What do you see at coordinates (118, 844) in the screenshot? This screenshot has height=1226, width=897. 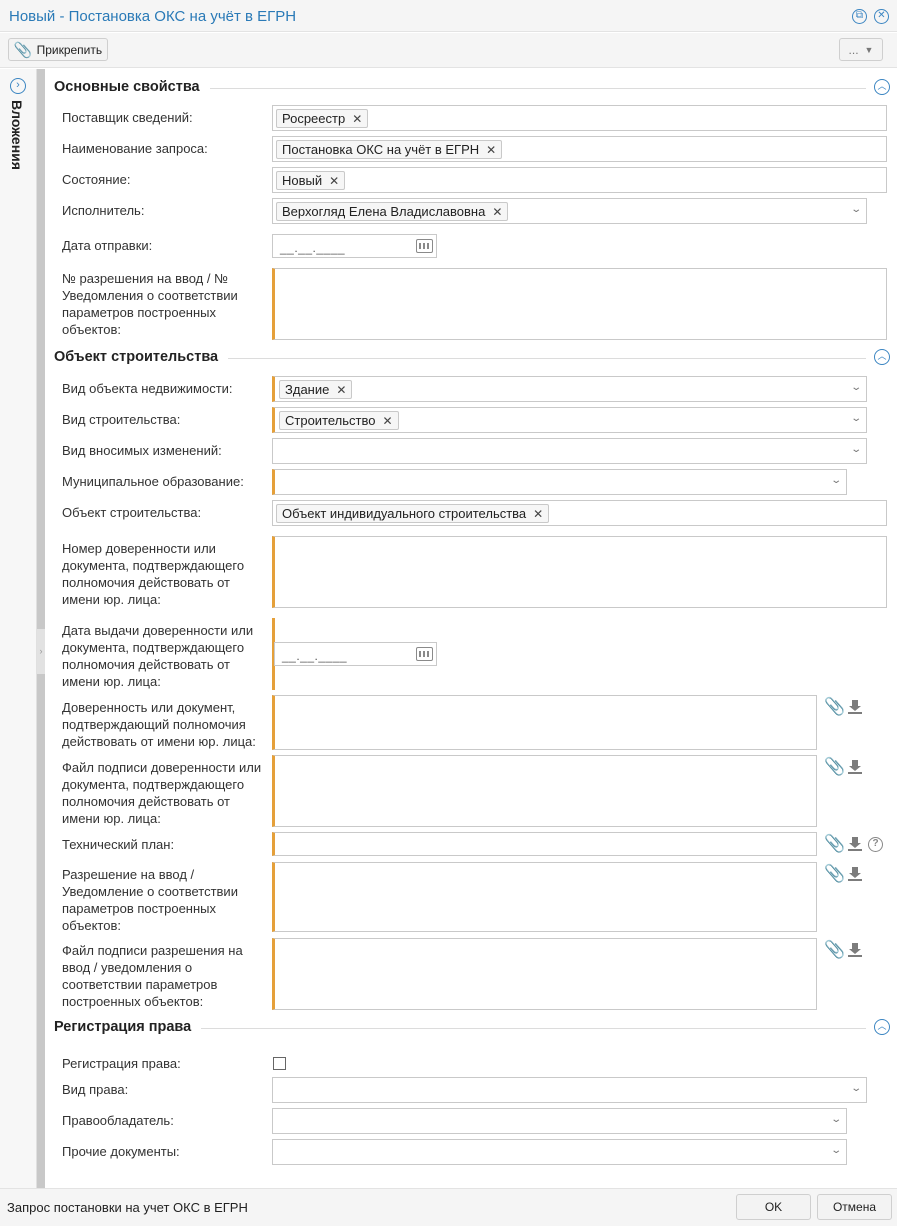 I see `tech-plan-label: Технический план:` at bounding box center [118, 844].